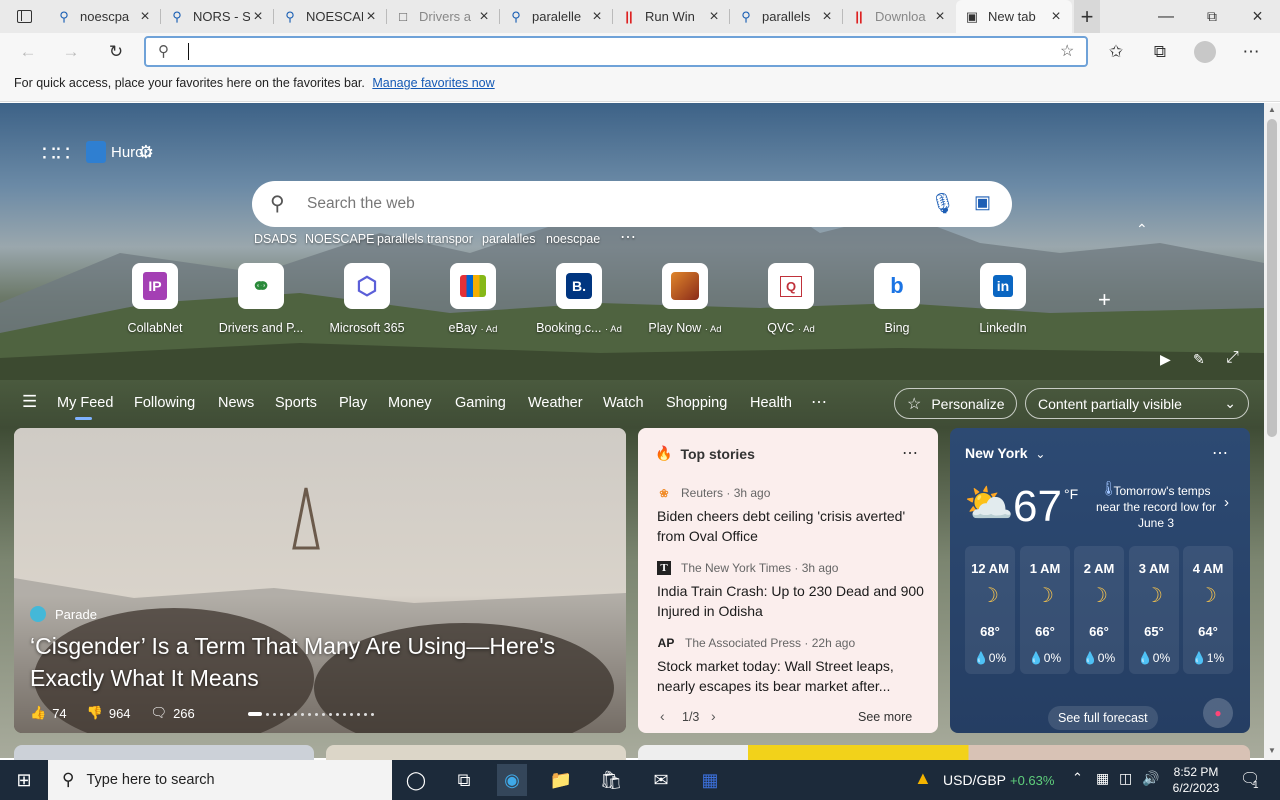  What do you see at coordinates (661, 780) in the screenshot?
I see `mail-button: ✉` at bounding box center [661, 780].